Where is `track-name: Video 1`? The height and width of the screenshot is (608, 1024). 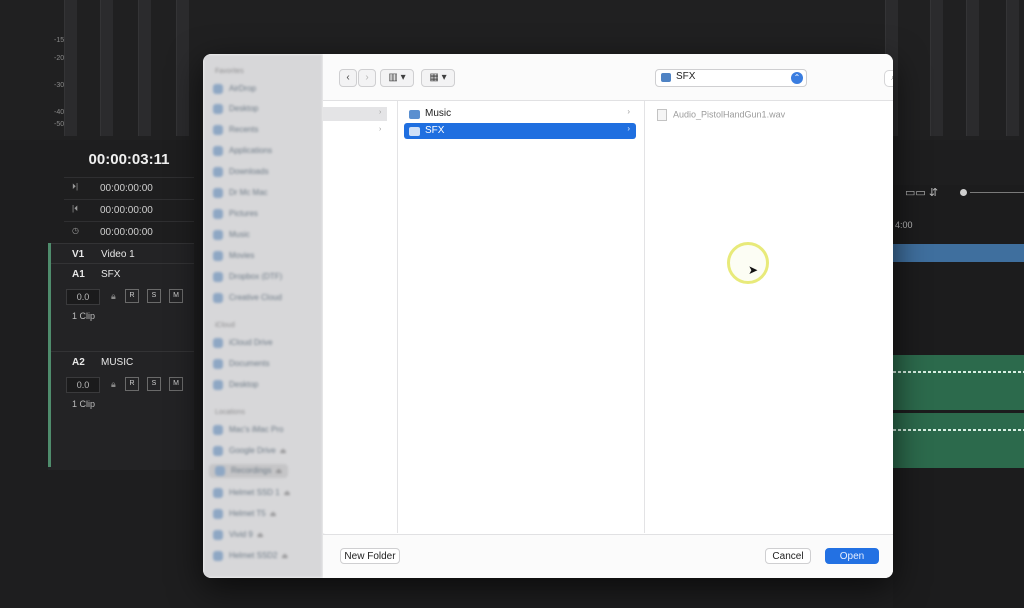 track-name: Video 1 is located at coordinates (118, 254).